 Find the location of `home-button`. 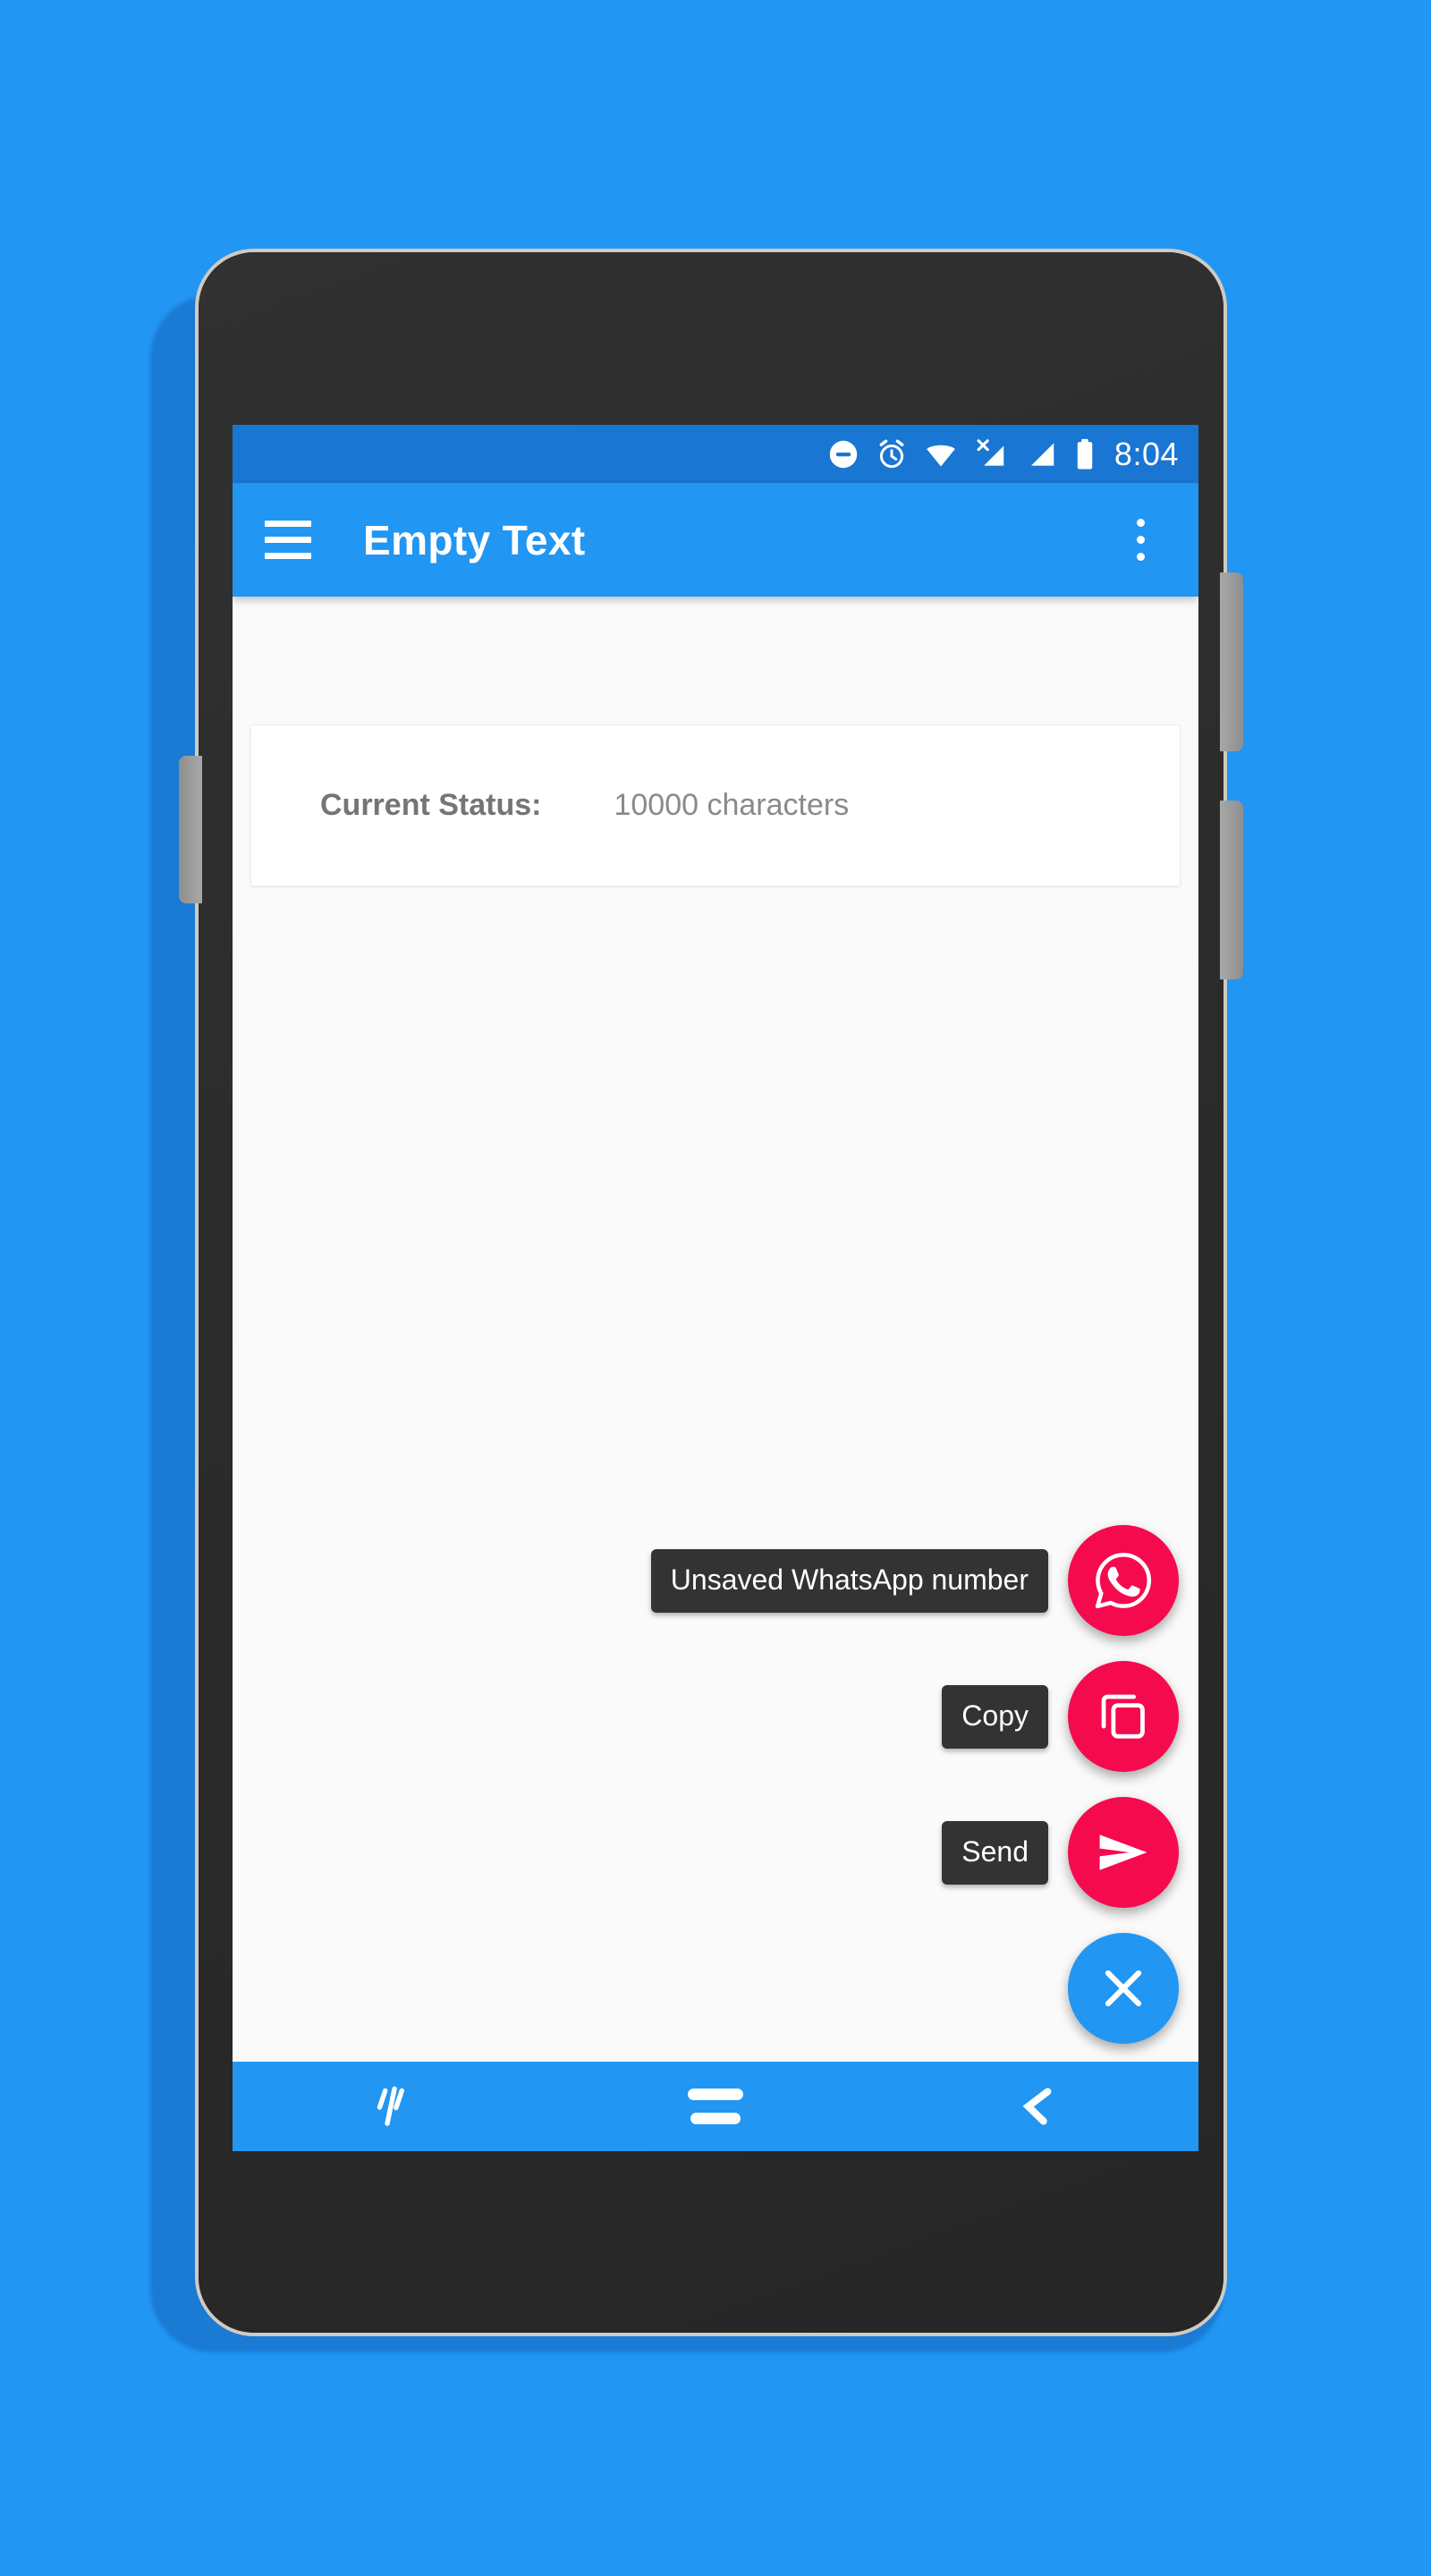

home-button is located at coordinates (716, 2106).